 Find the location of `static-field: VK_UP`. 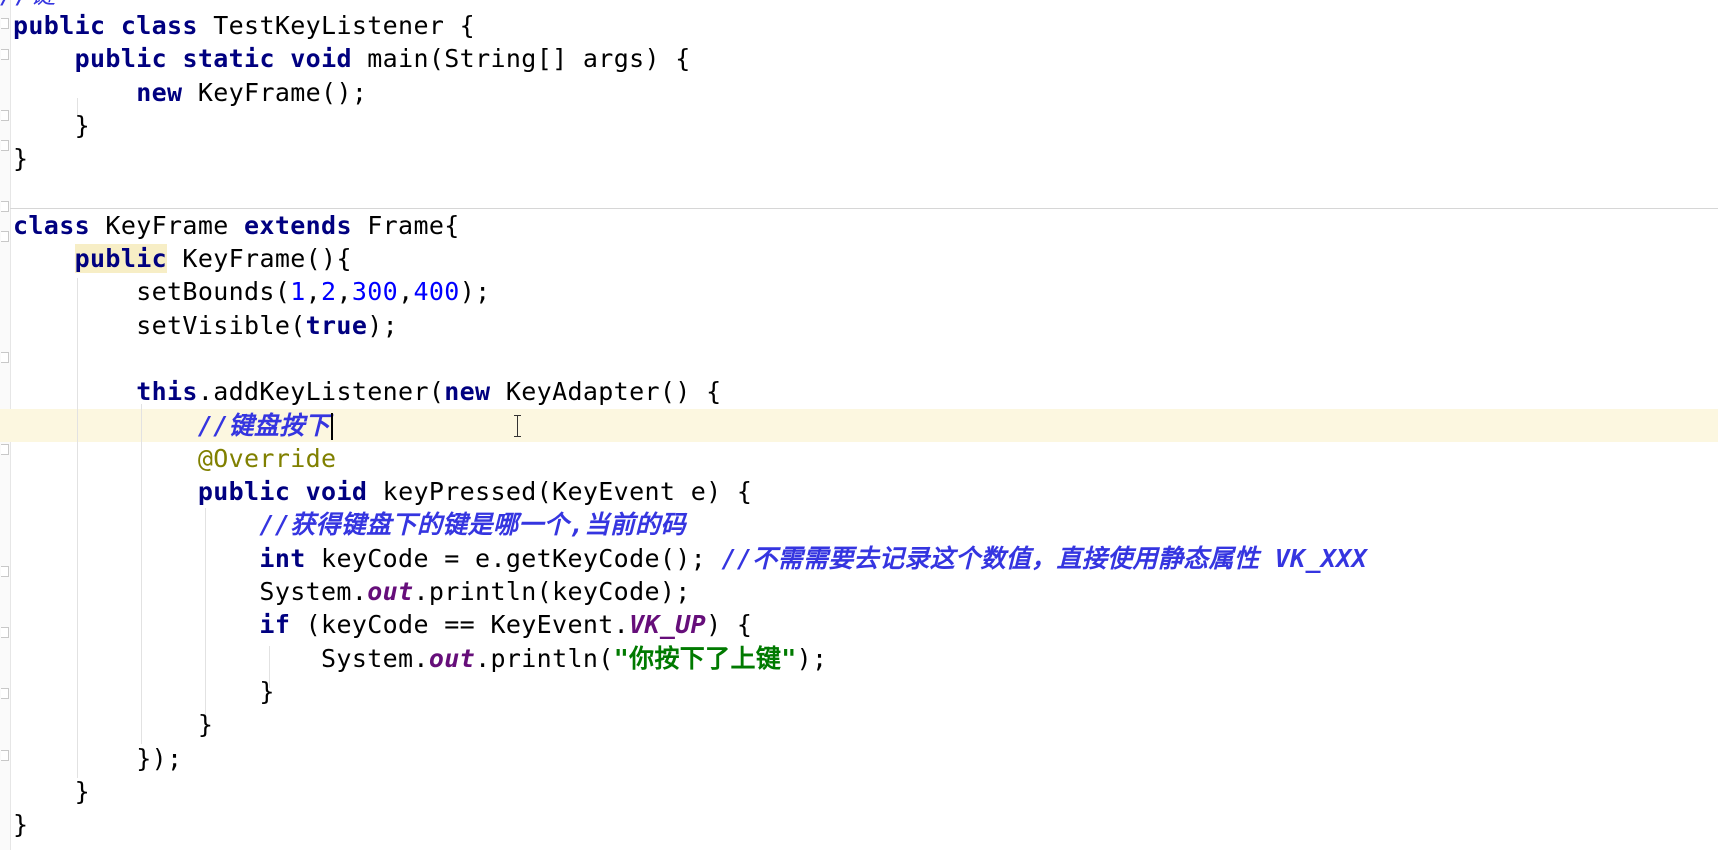

static-field: VK_UP is located at coordinates (668, 625).